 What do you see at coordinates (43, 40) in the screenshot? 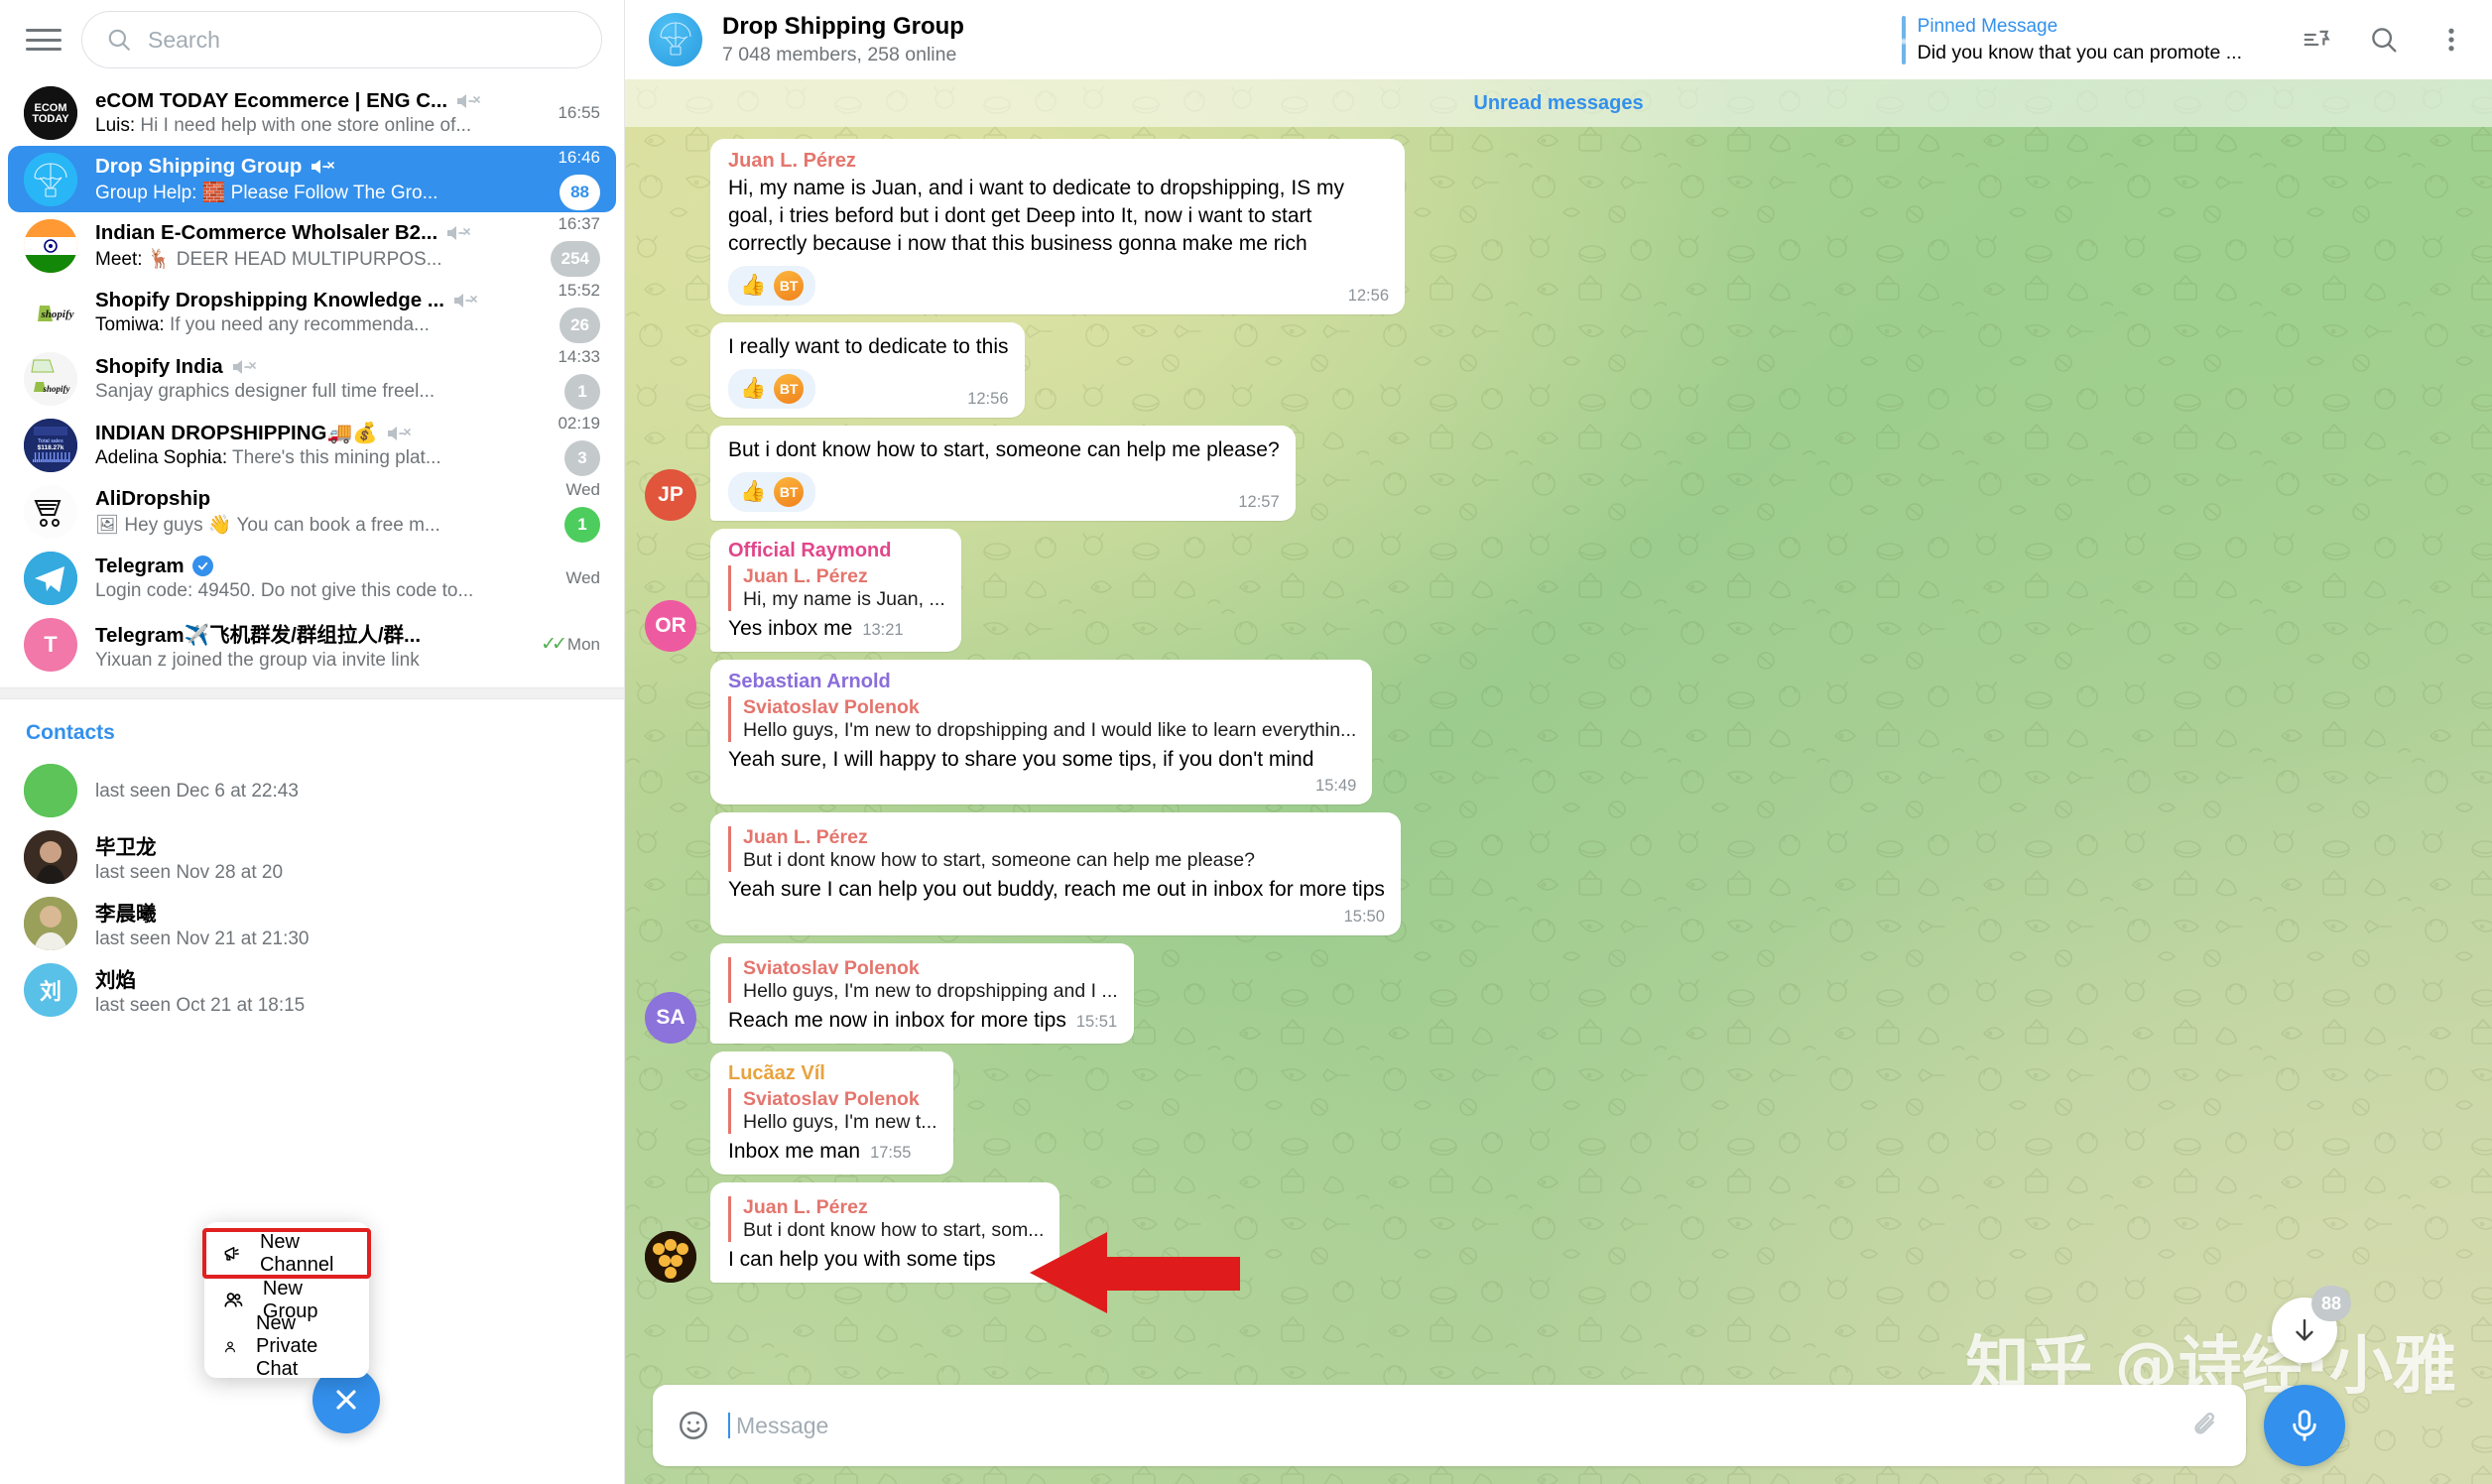
I see `menu-burger-icon` at bounding box center [43, 40].